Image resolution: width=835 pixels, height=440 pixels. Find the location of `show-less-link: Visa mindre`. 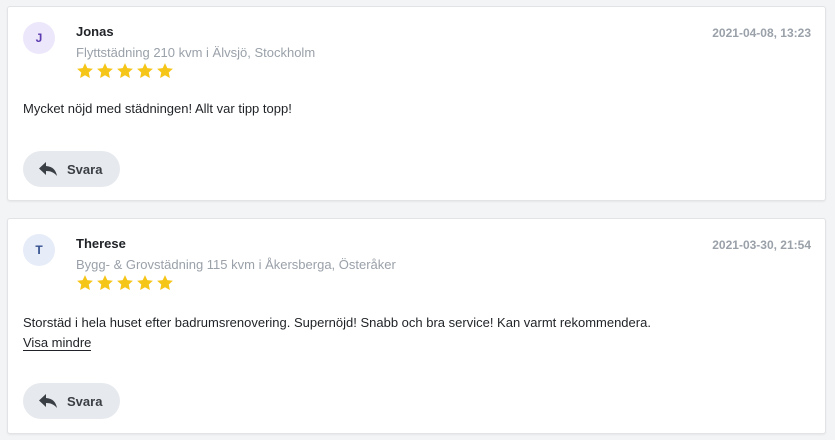

show-less-link: Visa mindre is located at coordinates (57, 343).